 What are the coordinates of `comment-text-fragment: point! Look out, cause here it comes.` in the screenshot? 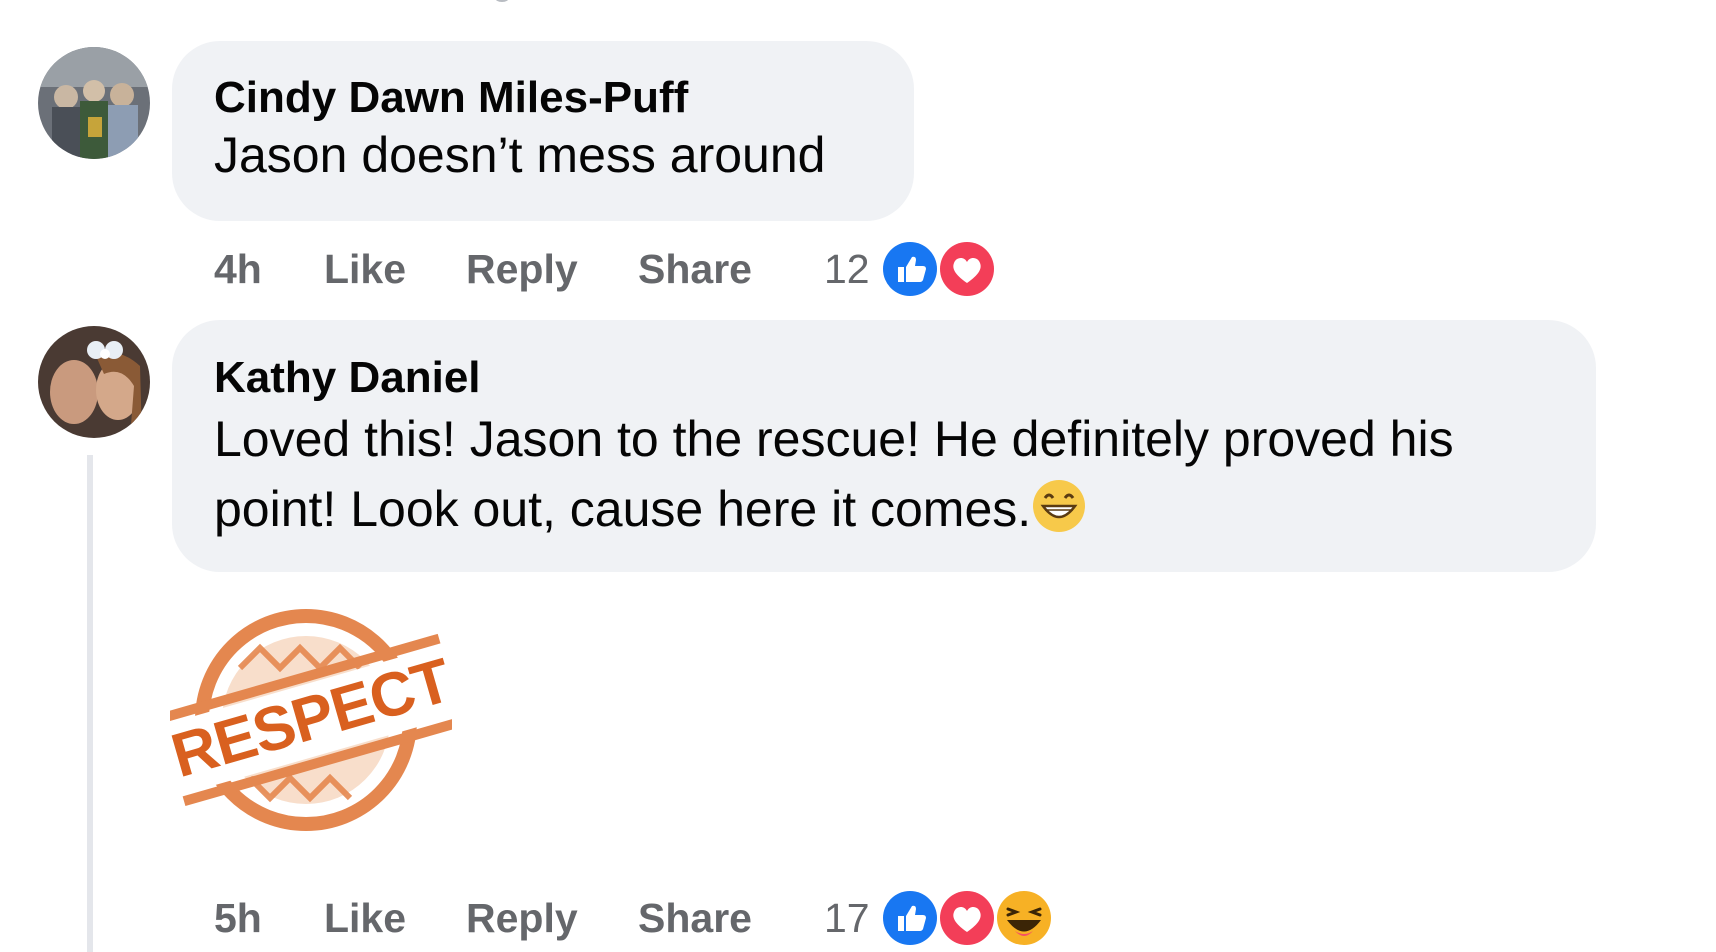 It's located at (623, 509).